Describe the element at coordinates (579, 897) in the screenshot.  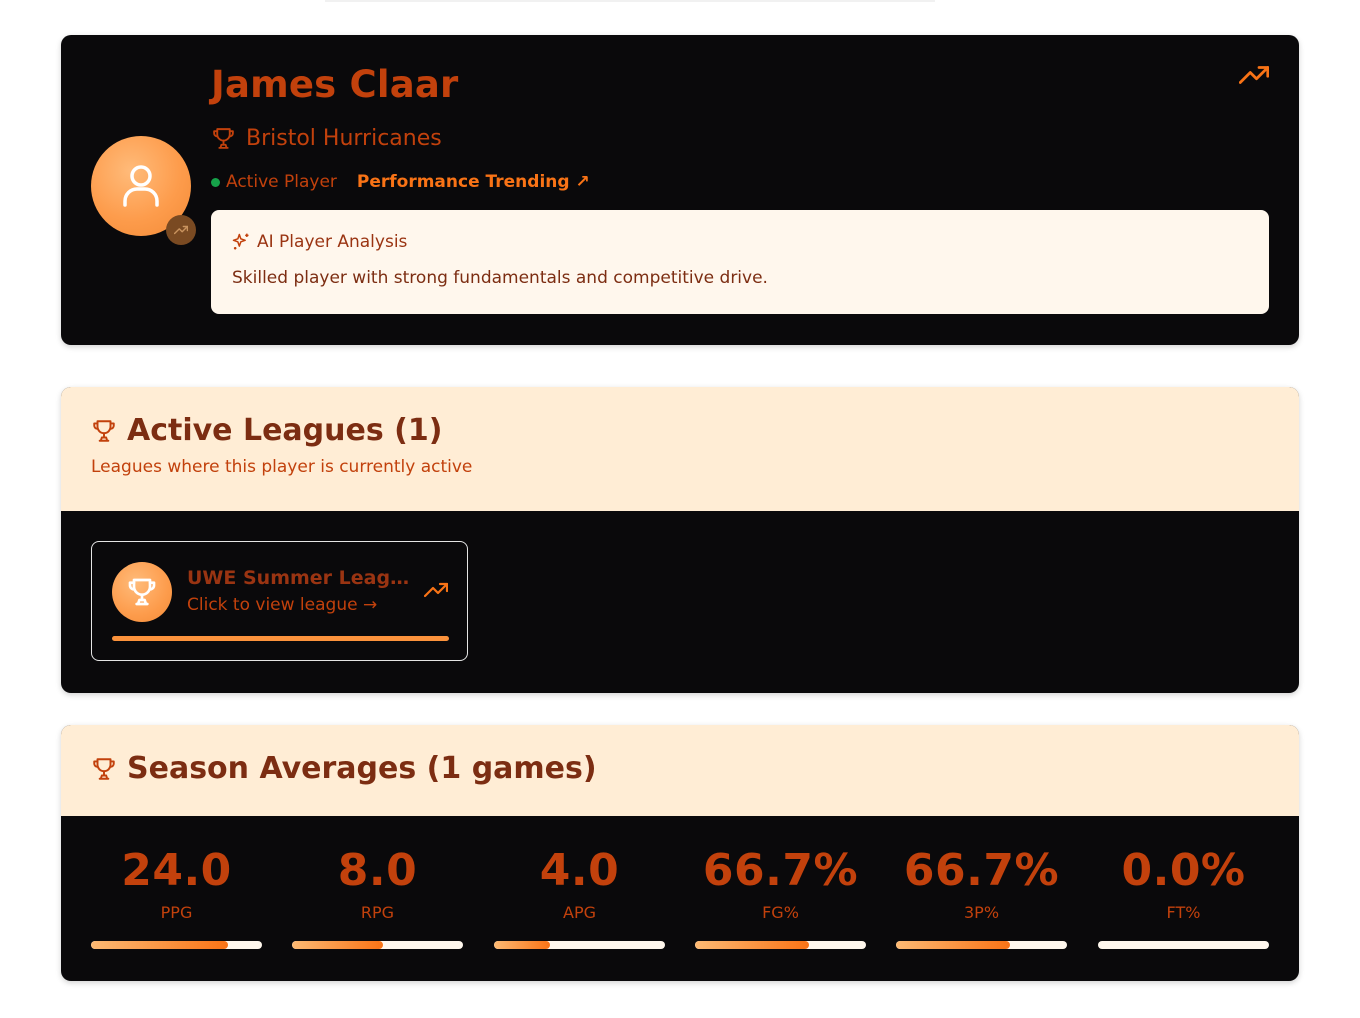
I see `stat-apg: 4.0 APG` at that location.